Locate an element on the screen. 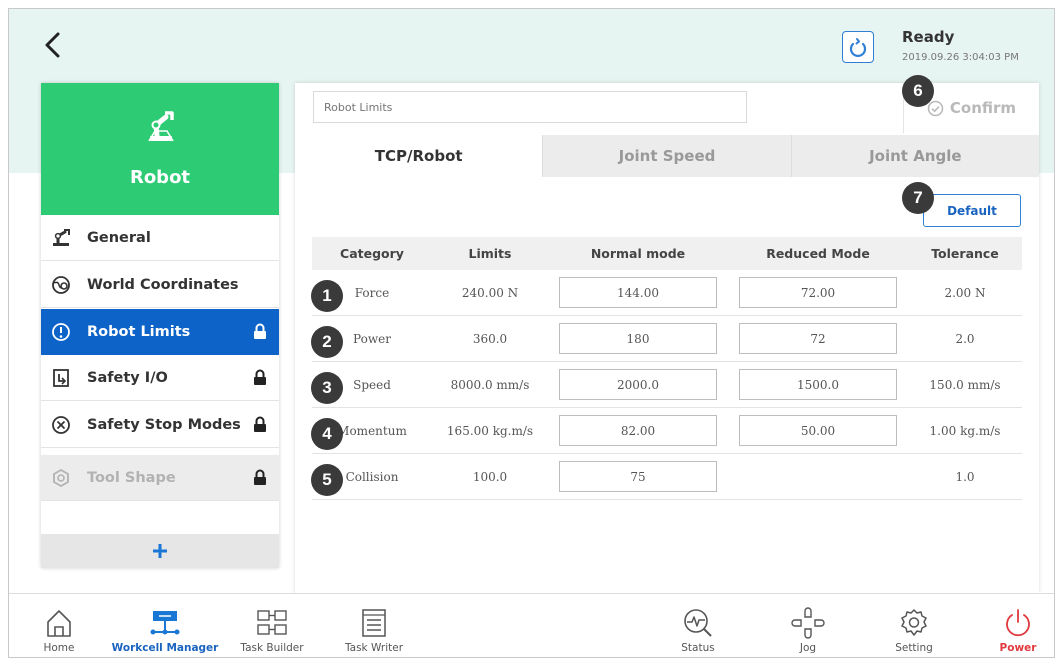 Image resolution: width=1063 pixels, height=665 pixels. sidebar-item-general: General is located at coordinates (160, 238).